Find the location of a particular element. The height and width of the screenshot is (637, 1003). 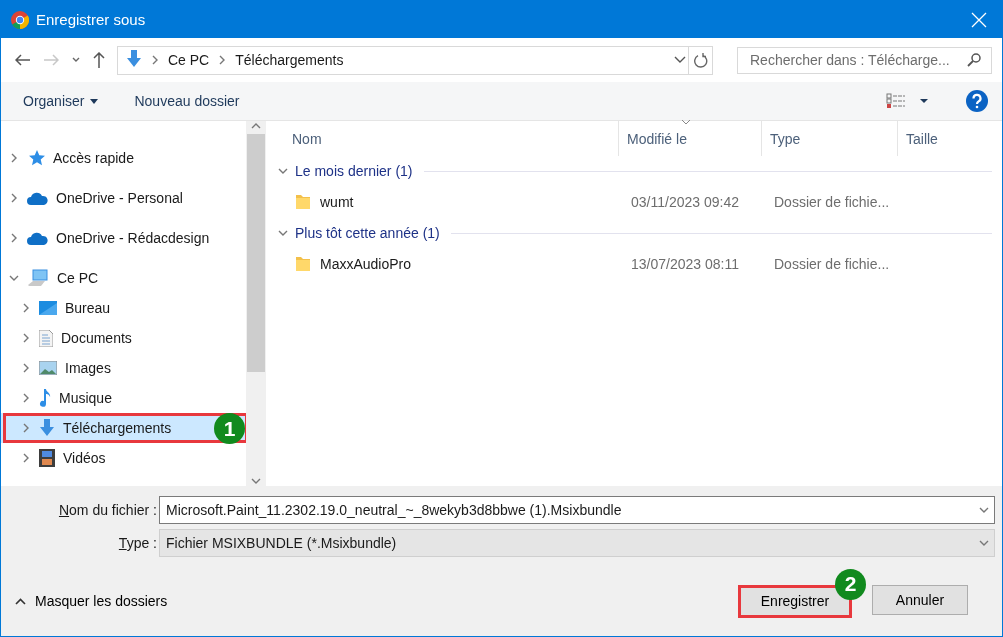

refresh-icon is located at coordinates (700, 60).